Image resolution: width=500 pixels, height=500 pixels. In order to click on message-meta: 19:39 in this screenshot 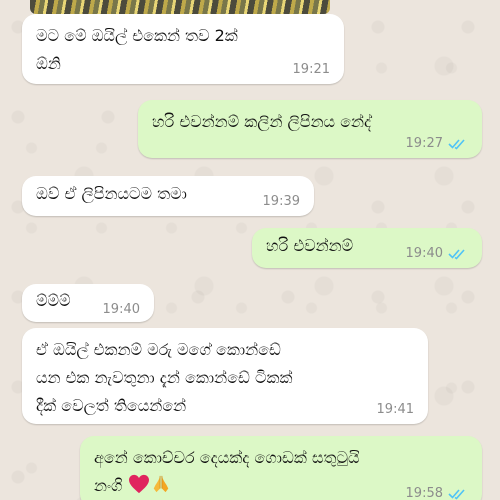, I will do `click(281, 202)`.